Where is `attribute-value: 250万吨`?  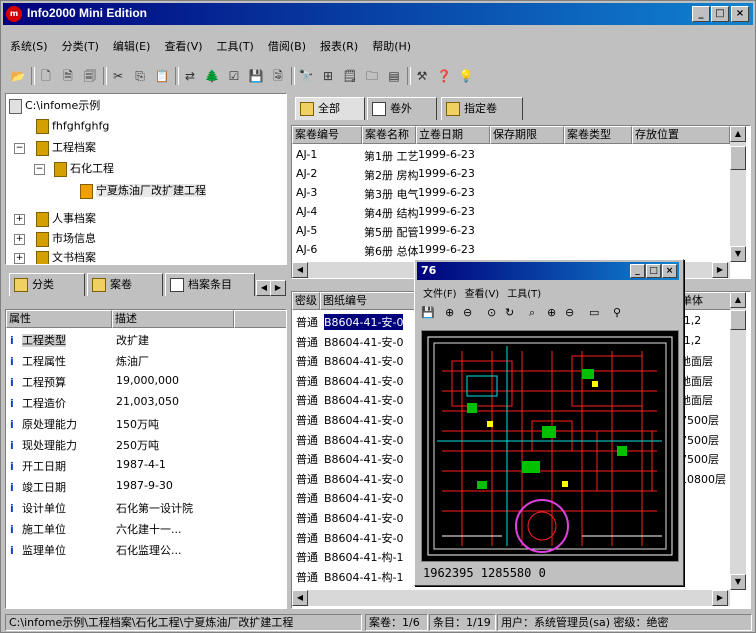 attribute-value: 250万吨 is located at coordinates (196, 445).